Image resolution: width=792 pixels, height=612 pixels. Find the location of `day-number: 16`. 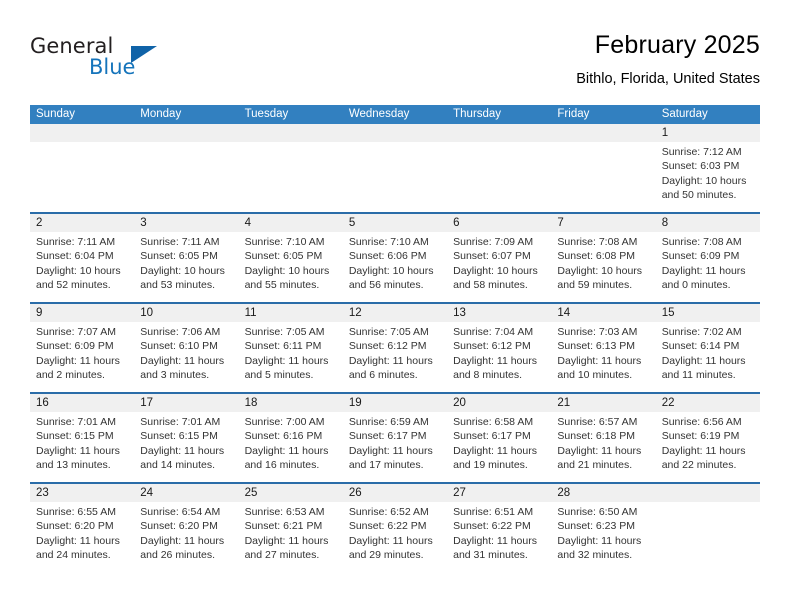

day-number: 16 is located at coordinates (82, 403).